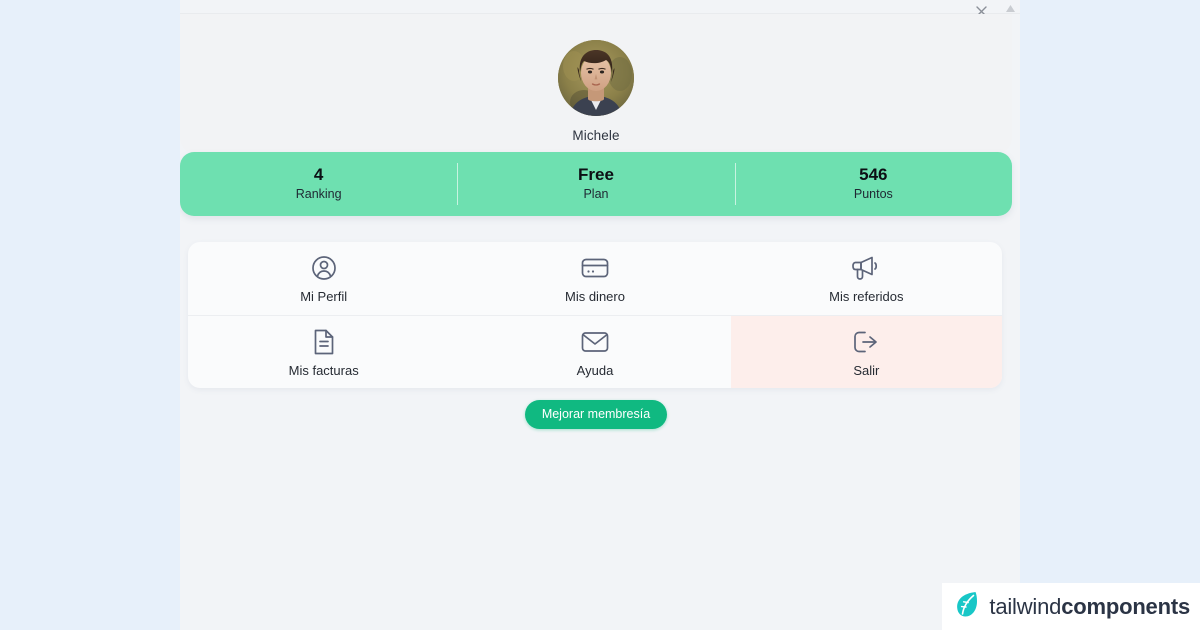 The height and width of the screenshot is (630, 1200). What do you see at coordinates (318, 174) in the screenshot?
I see `stat-value: 4` at bounding box center [318, 174].